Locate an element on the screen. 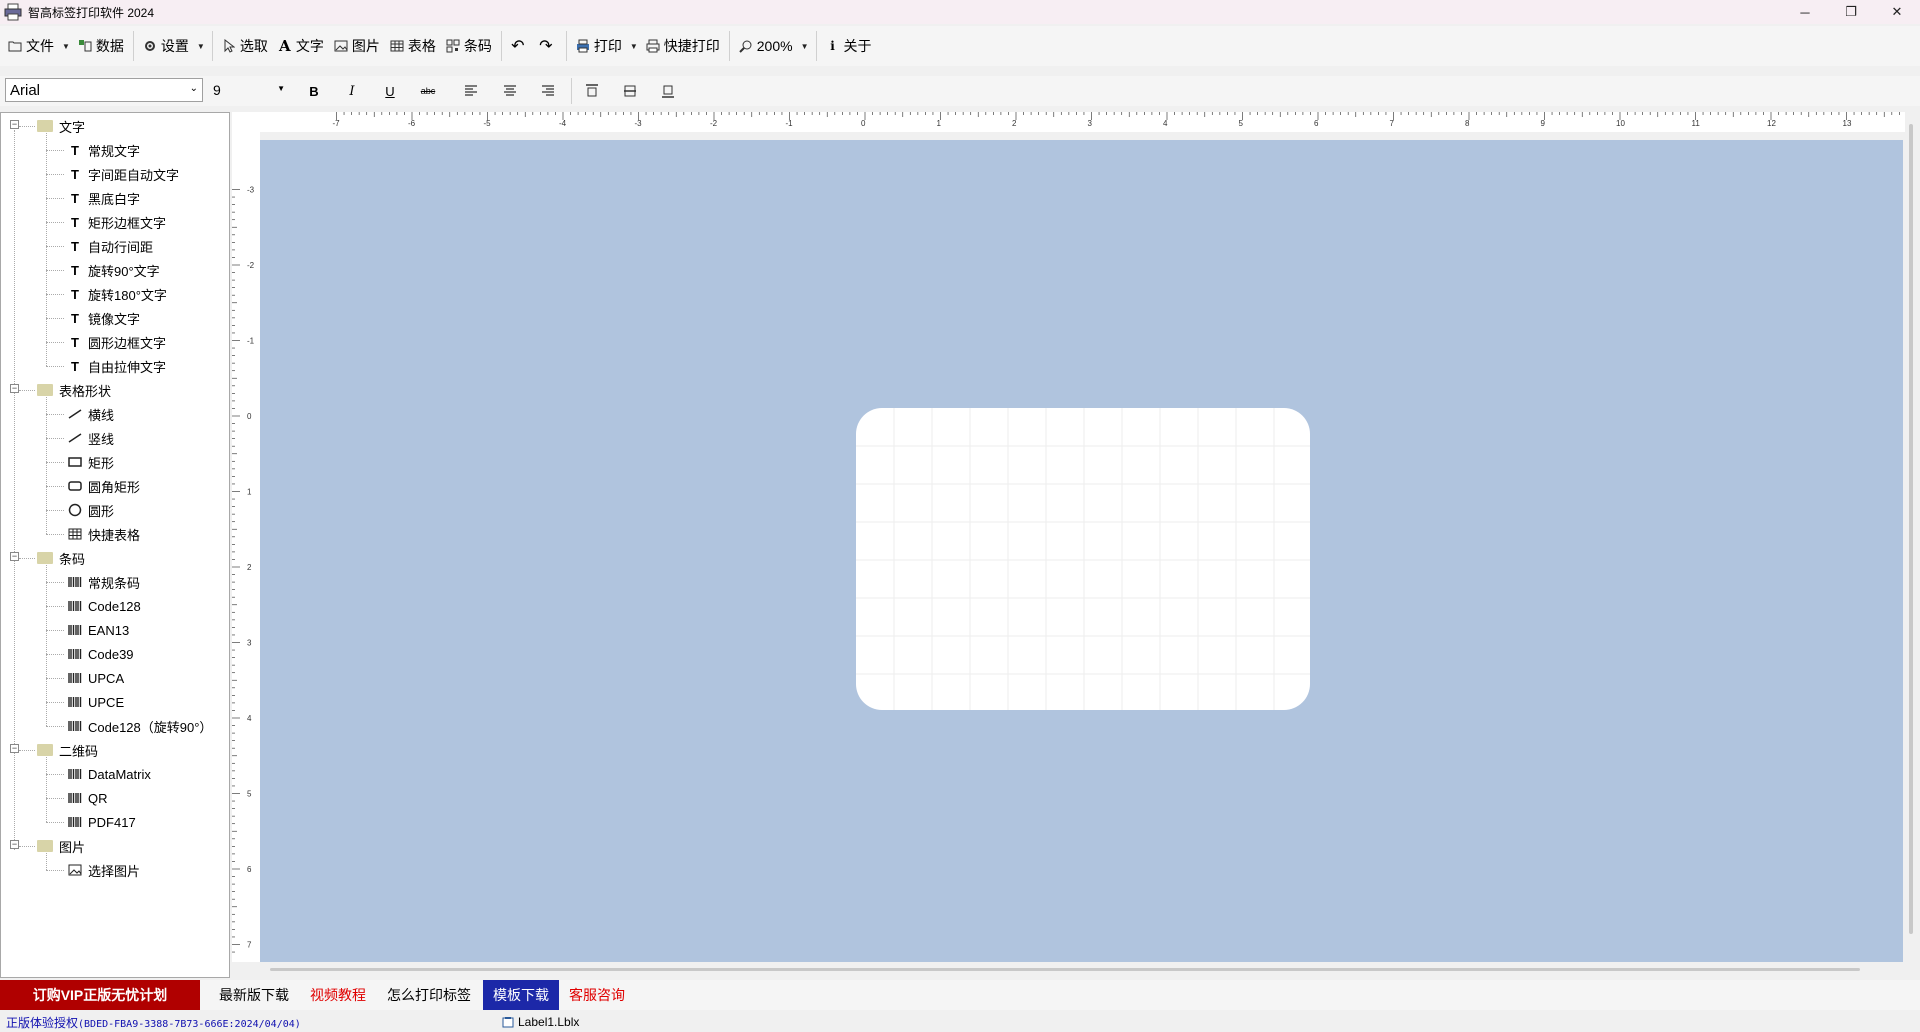 This screenshot has height=1032, width=1920. print-label: 打印 is located at coordinates (607, 46).